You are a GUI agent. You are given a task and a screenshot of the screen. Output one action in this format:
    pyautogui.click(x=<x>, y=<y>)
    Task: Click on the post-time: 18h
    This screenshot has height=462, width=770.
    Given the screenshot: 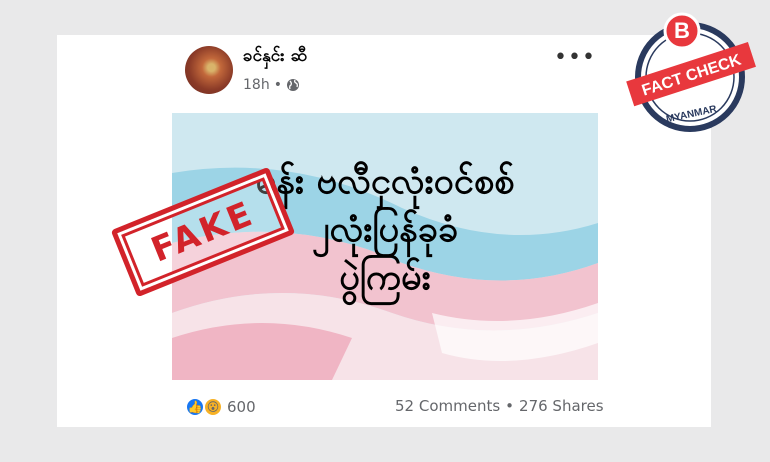 What is the action you would take?
    pyautogui.click(x=256, y=85)
    